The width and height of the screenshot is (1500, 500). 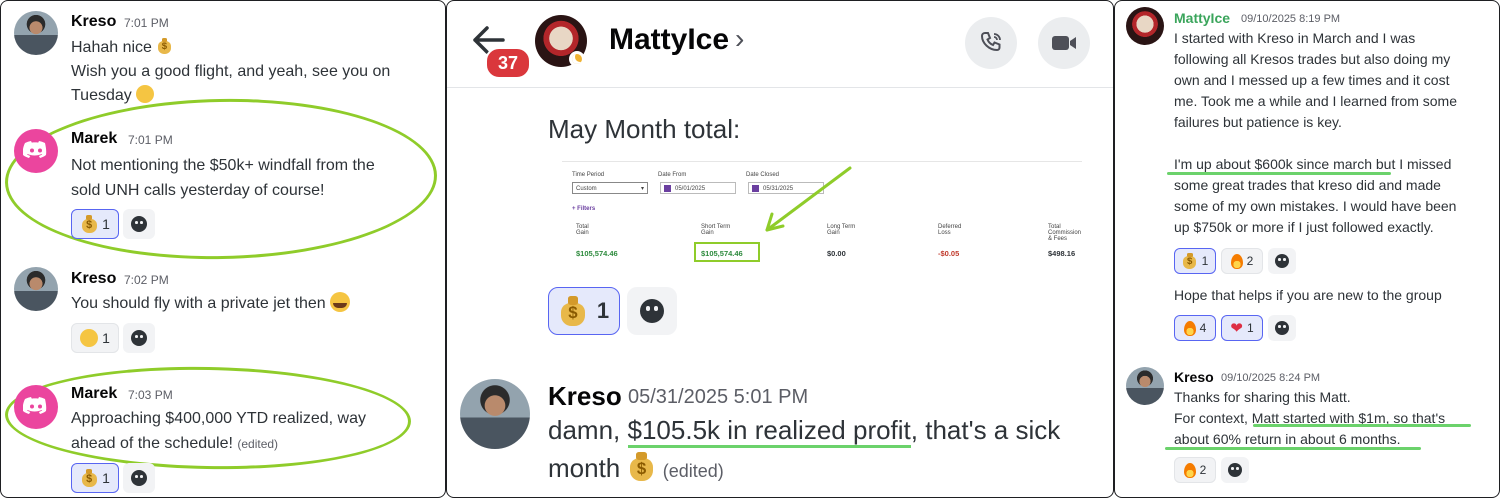 I want to click on message-text: May Month total:, so click(x=644, y=129).